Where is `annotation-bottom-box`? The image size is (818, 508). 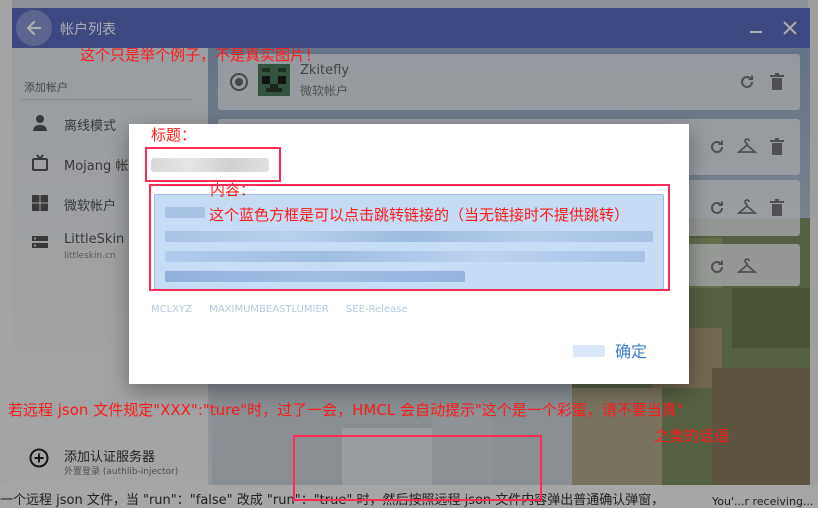 annotation-bottom-box is located at coordinates (417, 468).